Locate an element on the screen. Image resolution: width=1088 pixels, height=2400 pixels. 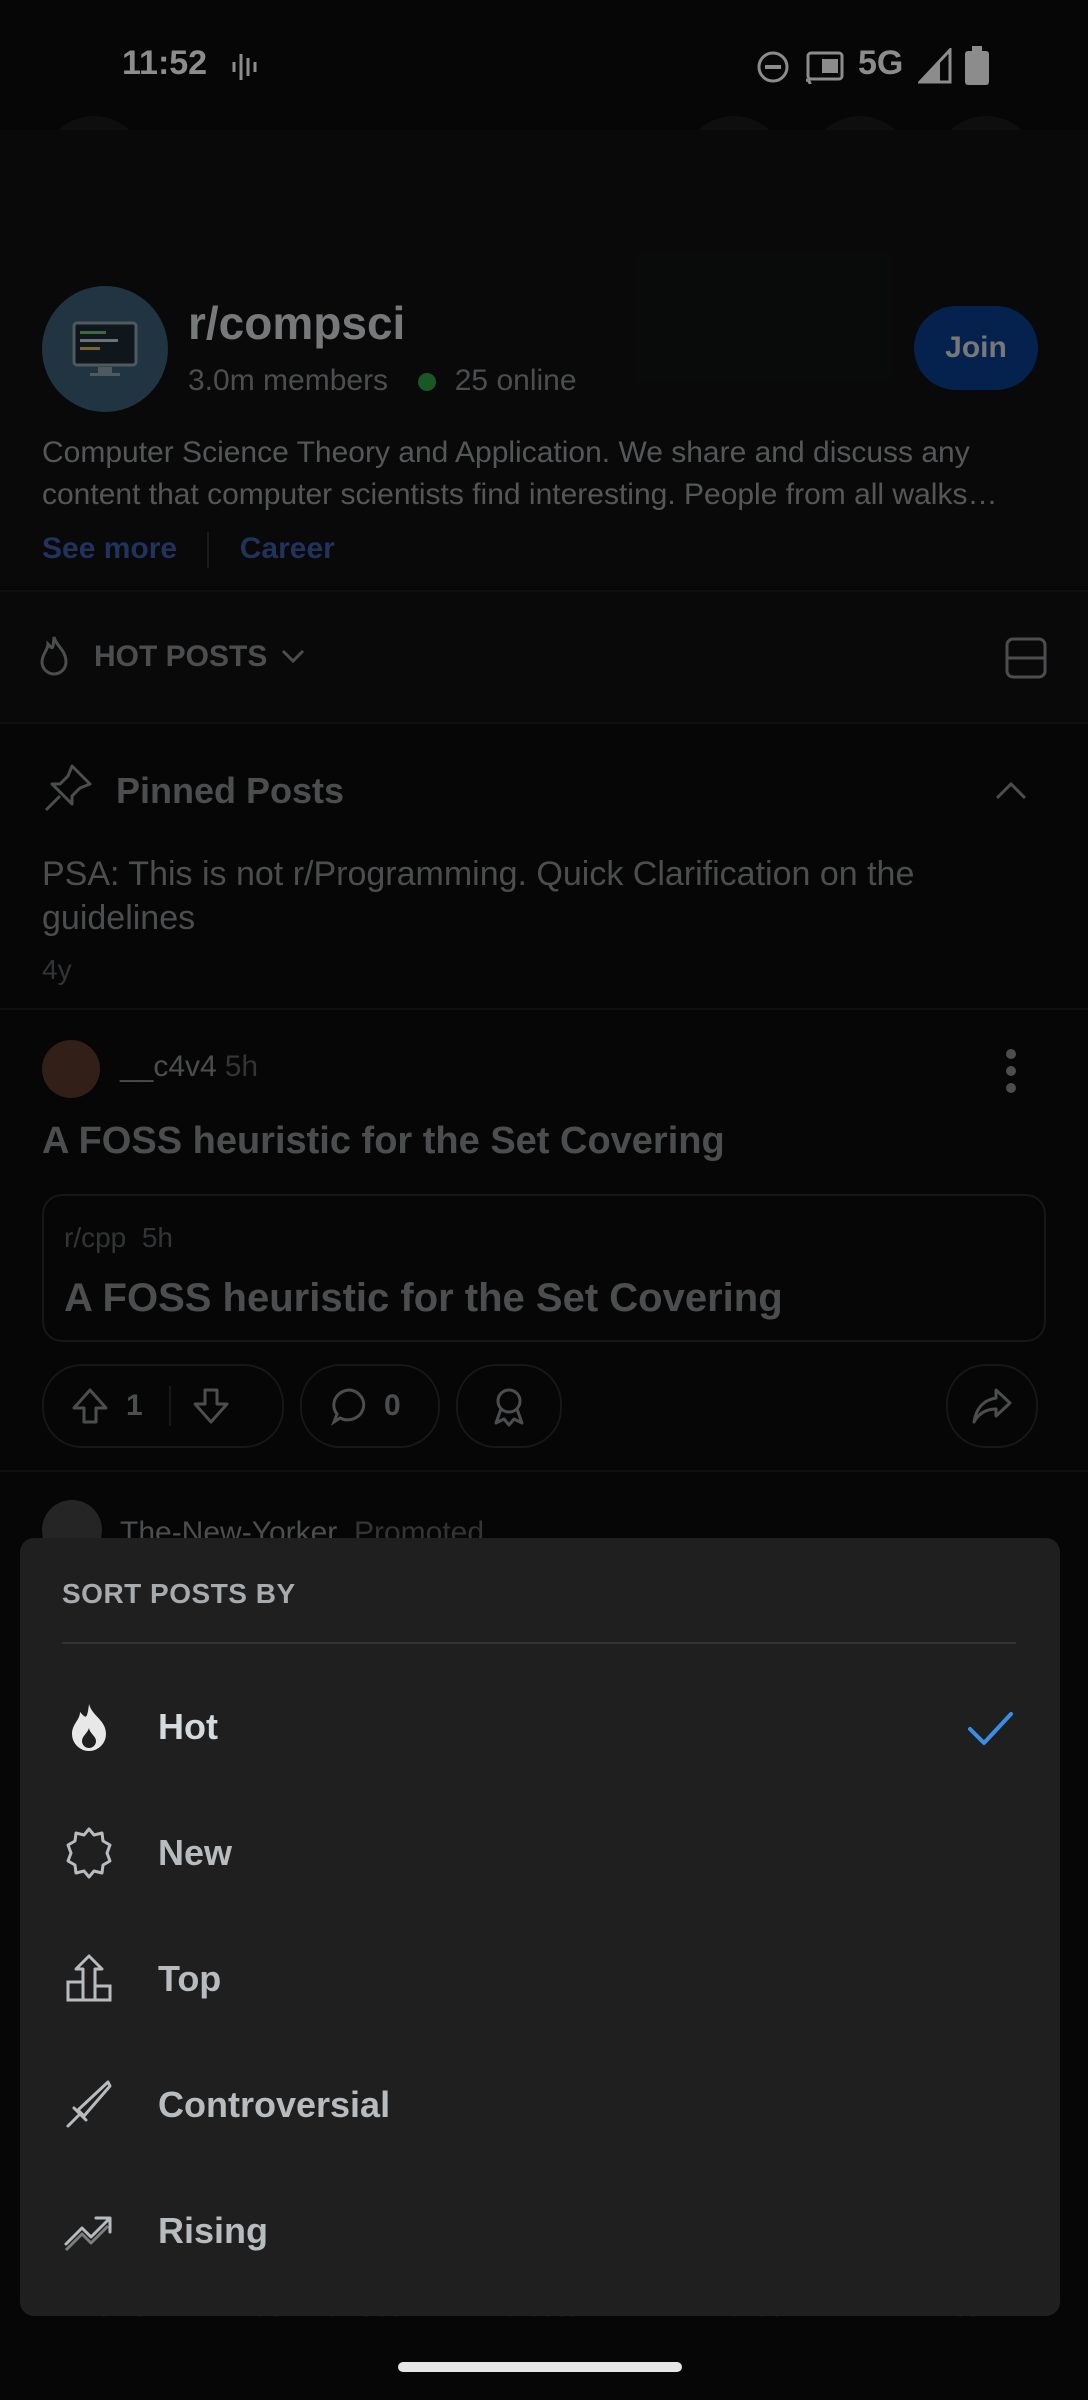
home-indicator is located at coordinates (540, 2367).